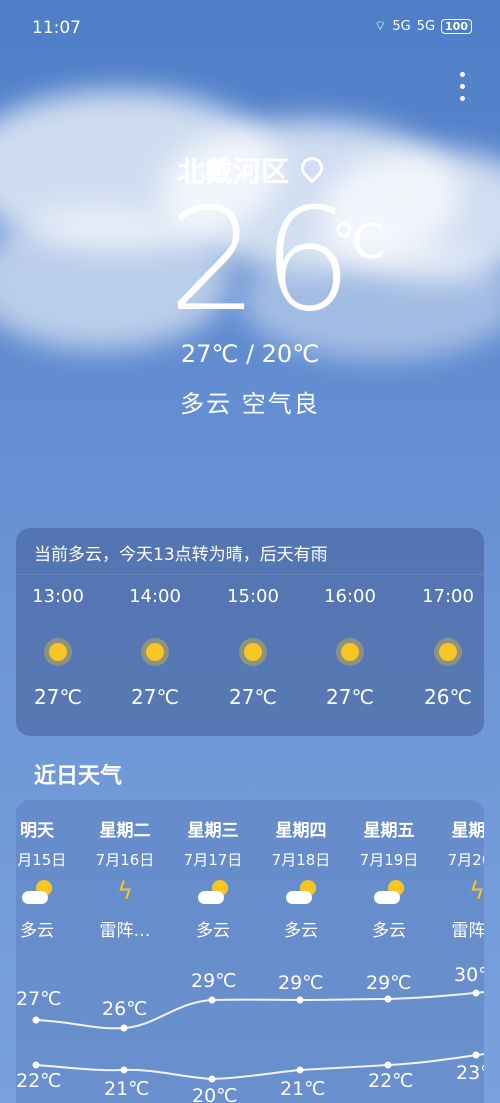  Describe the element at coordinates (58, 596) in the screenshot. I see `hour-time: 13:00` at that location.